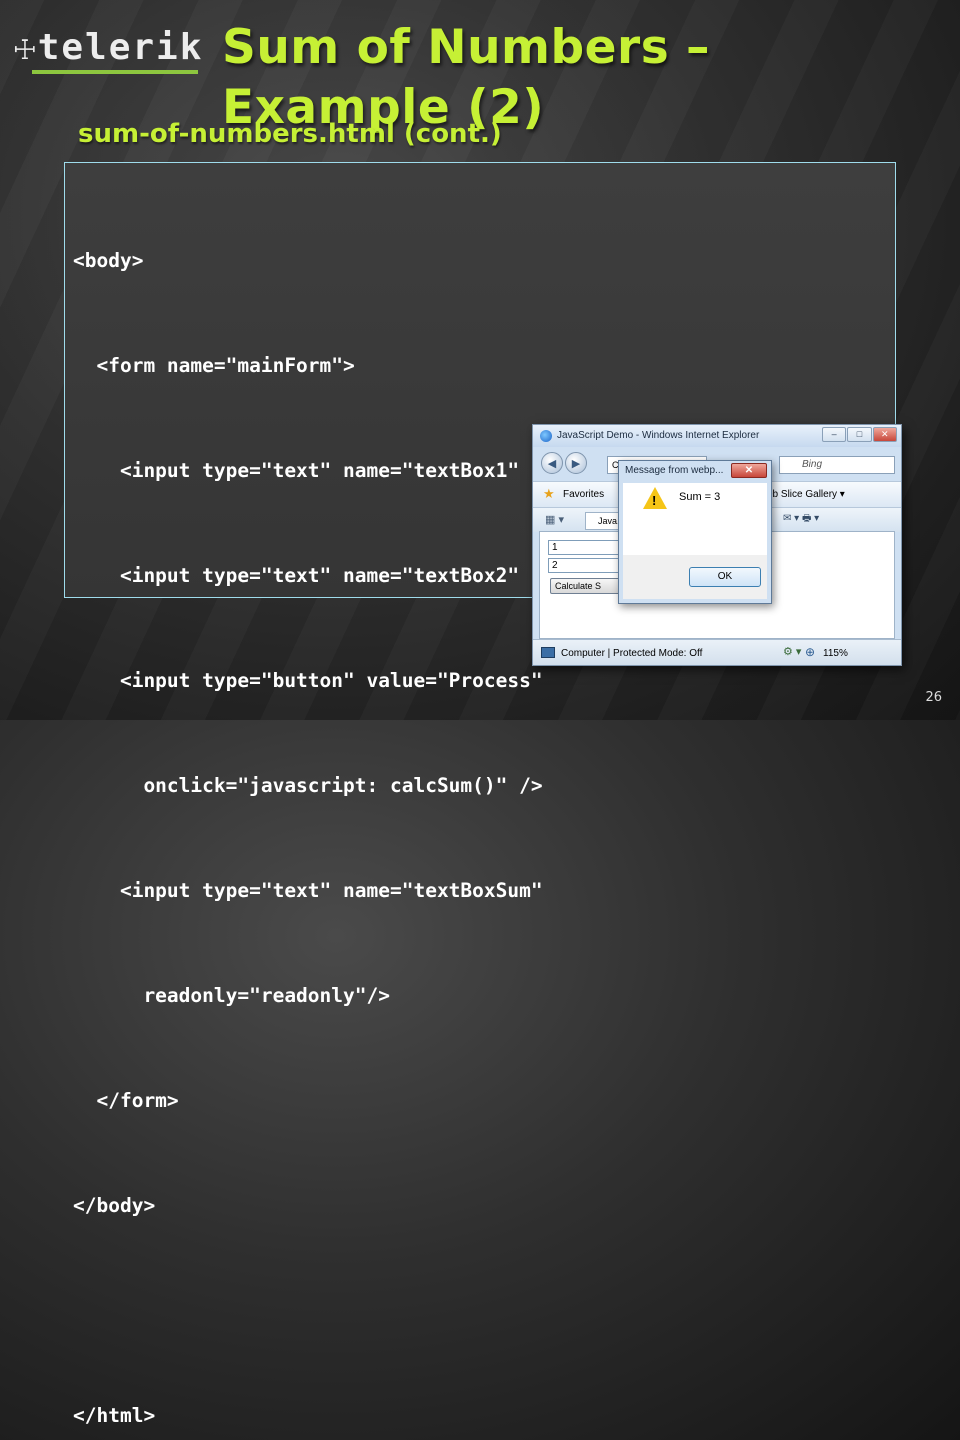 The height and width of the screenshot is (1440, 960). I want to click on logo-text: ☩telerik, so click(109, 47).